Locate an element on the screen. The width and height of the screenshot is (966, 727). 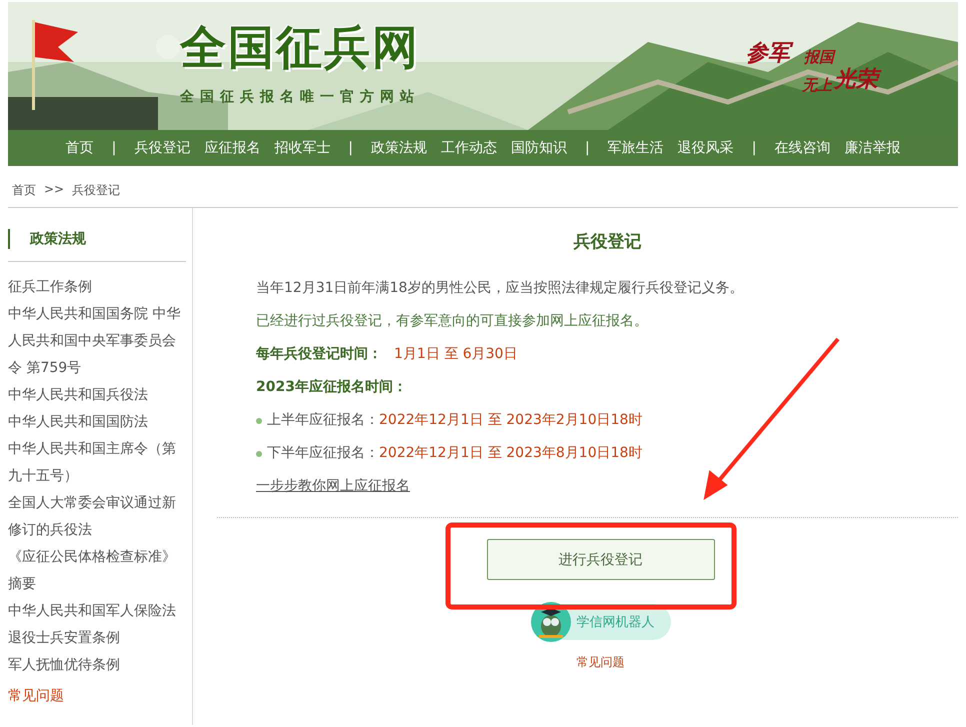
sidebar-link: 中华人民共和国兵役法 is located at coordinates (98, 395).